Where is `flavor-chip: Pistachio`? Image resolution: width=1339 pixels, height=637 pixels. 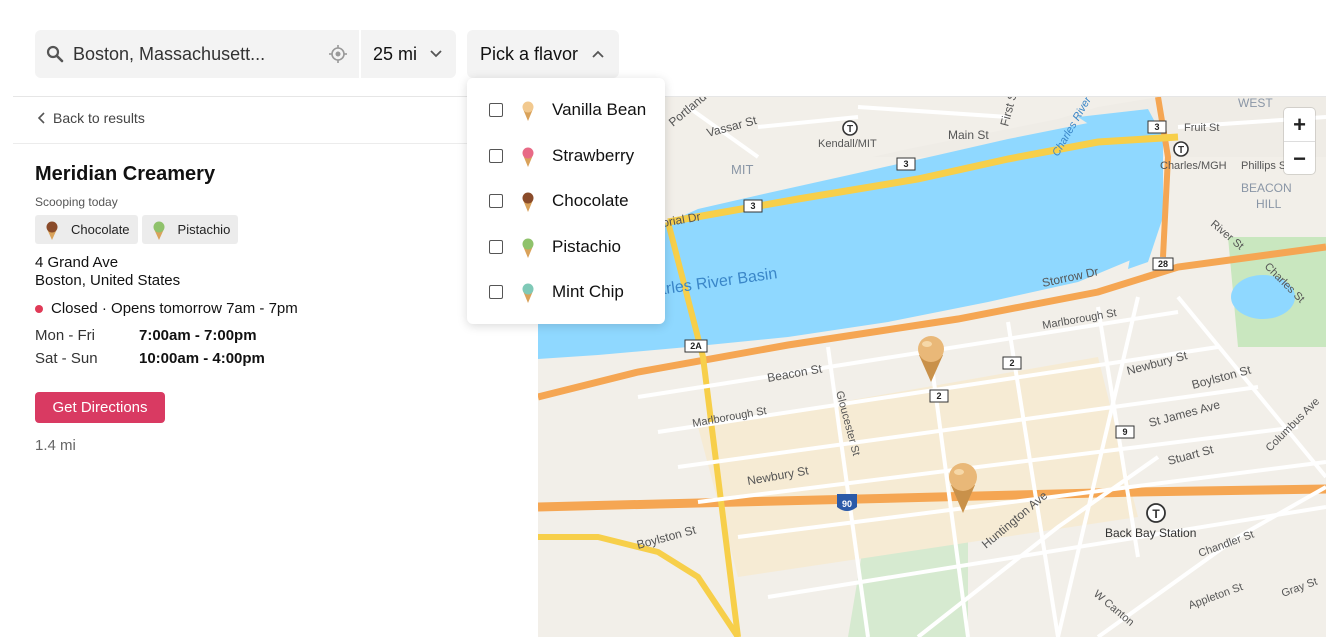 flavor-chip: Pistachio is located at coordinates (190, 229).